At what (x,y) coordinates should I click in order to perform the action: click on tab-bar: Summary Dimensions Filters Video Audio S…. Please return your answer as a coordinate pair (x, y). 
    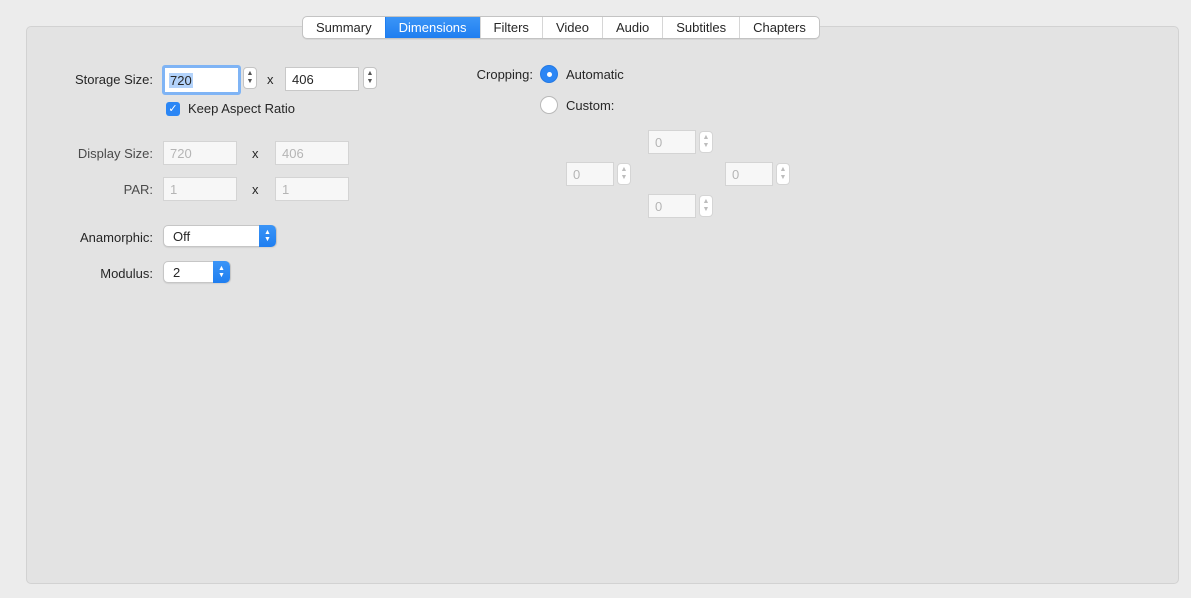
    Looking at the image, I should click on (561, 27).